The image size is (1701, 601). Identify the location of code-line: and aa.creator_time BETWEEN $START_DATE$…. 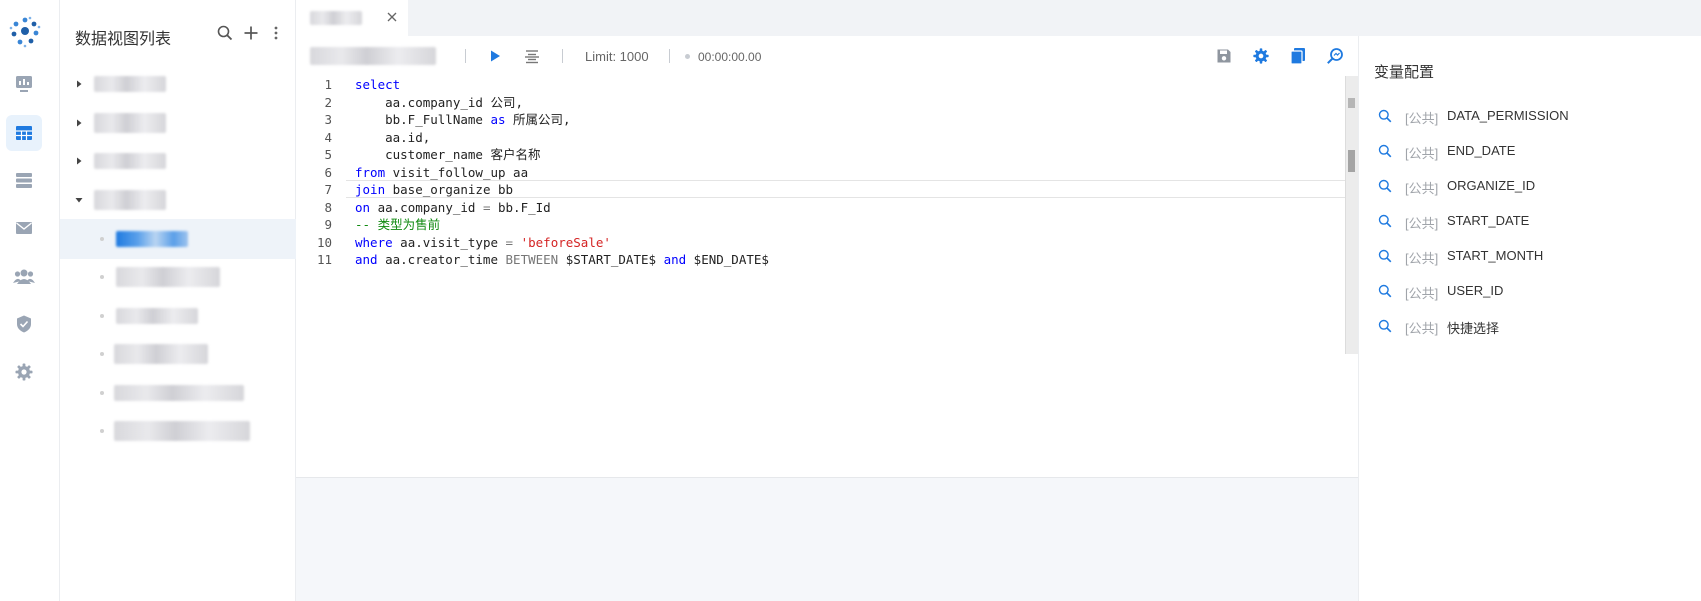
(562, 259).